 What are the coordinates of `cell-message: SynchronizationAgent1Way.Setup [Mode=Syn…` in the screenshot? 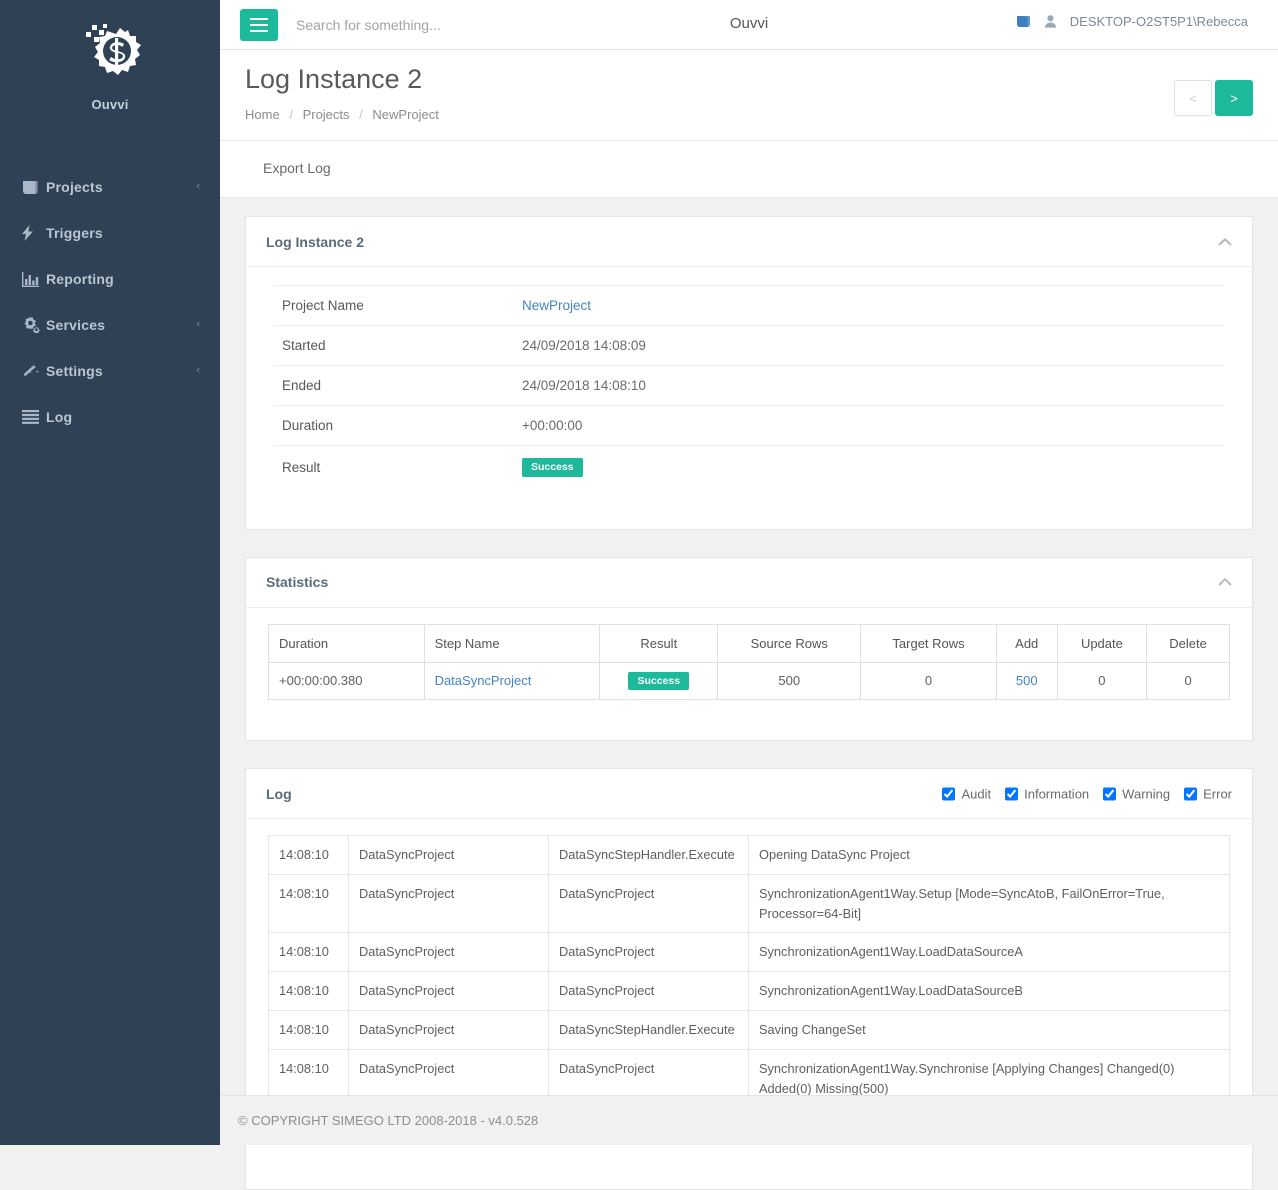 It's located at (989, 903).